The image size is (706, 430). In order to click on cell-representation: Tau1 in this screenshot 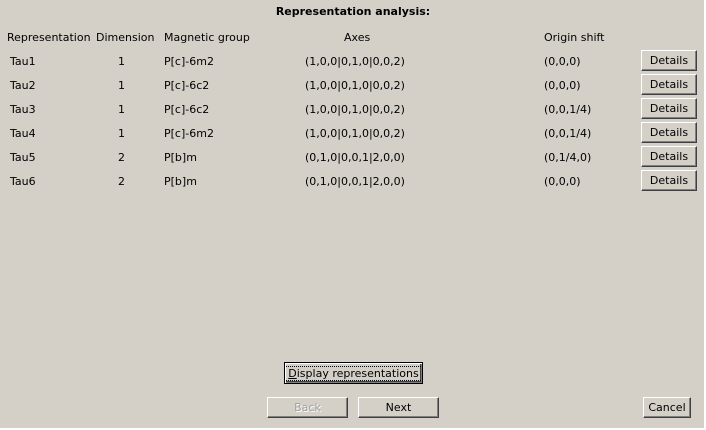, I will do `click(23, 61)`.